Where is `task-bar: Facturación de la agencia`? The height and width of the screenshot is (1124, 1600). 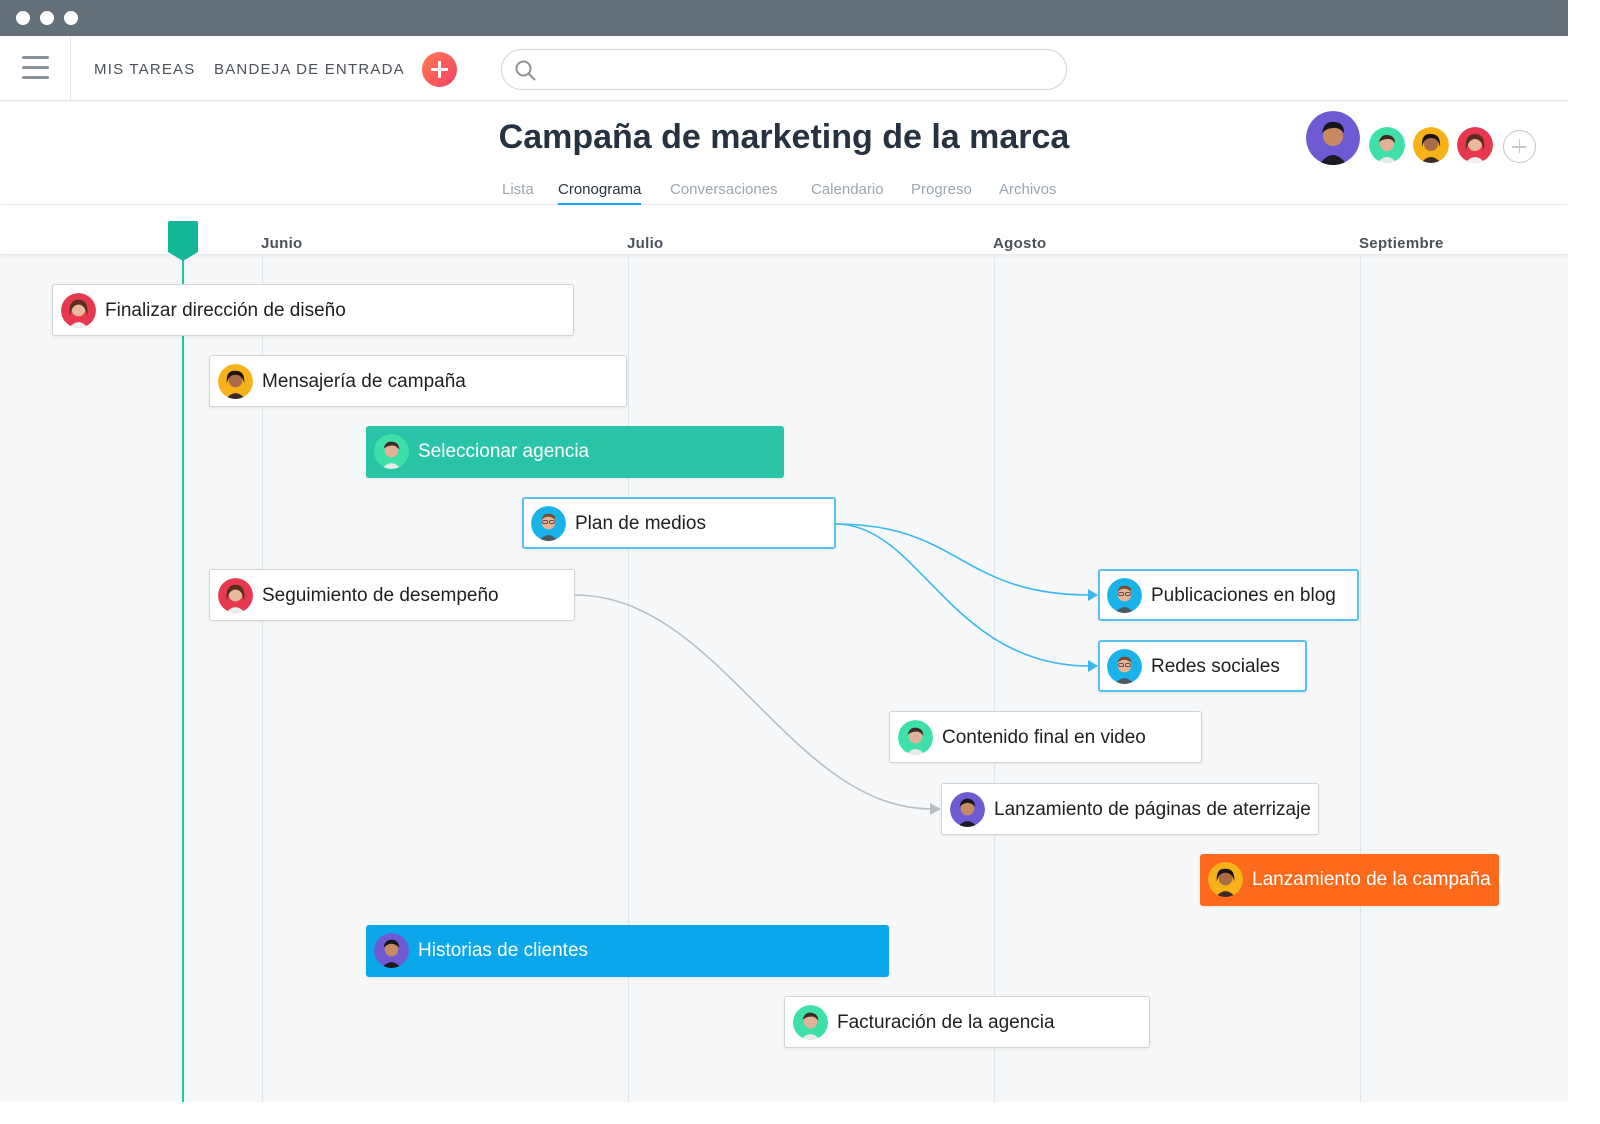 task-bar: Facturación de la agencia is located at coordinates (967, 1022).